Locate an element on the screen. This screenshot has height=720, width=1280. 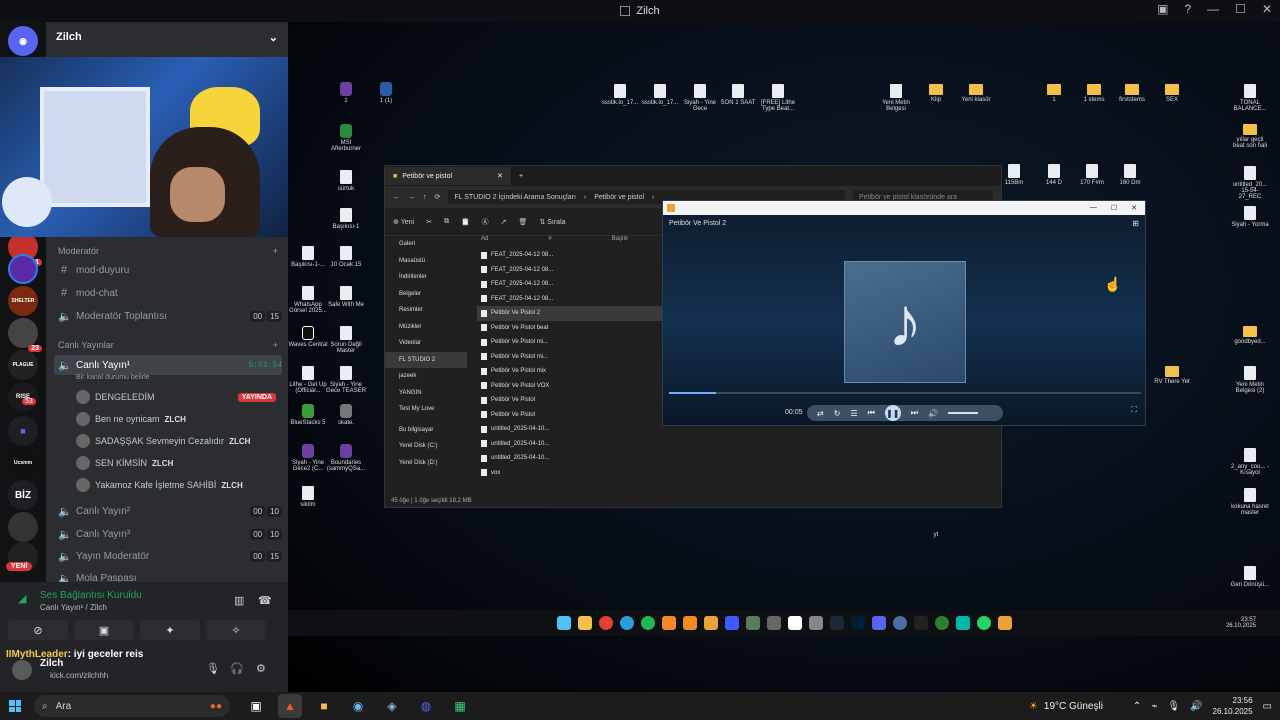
copy-icon: ⧉ is located at coordinates (446, 222).